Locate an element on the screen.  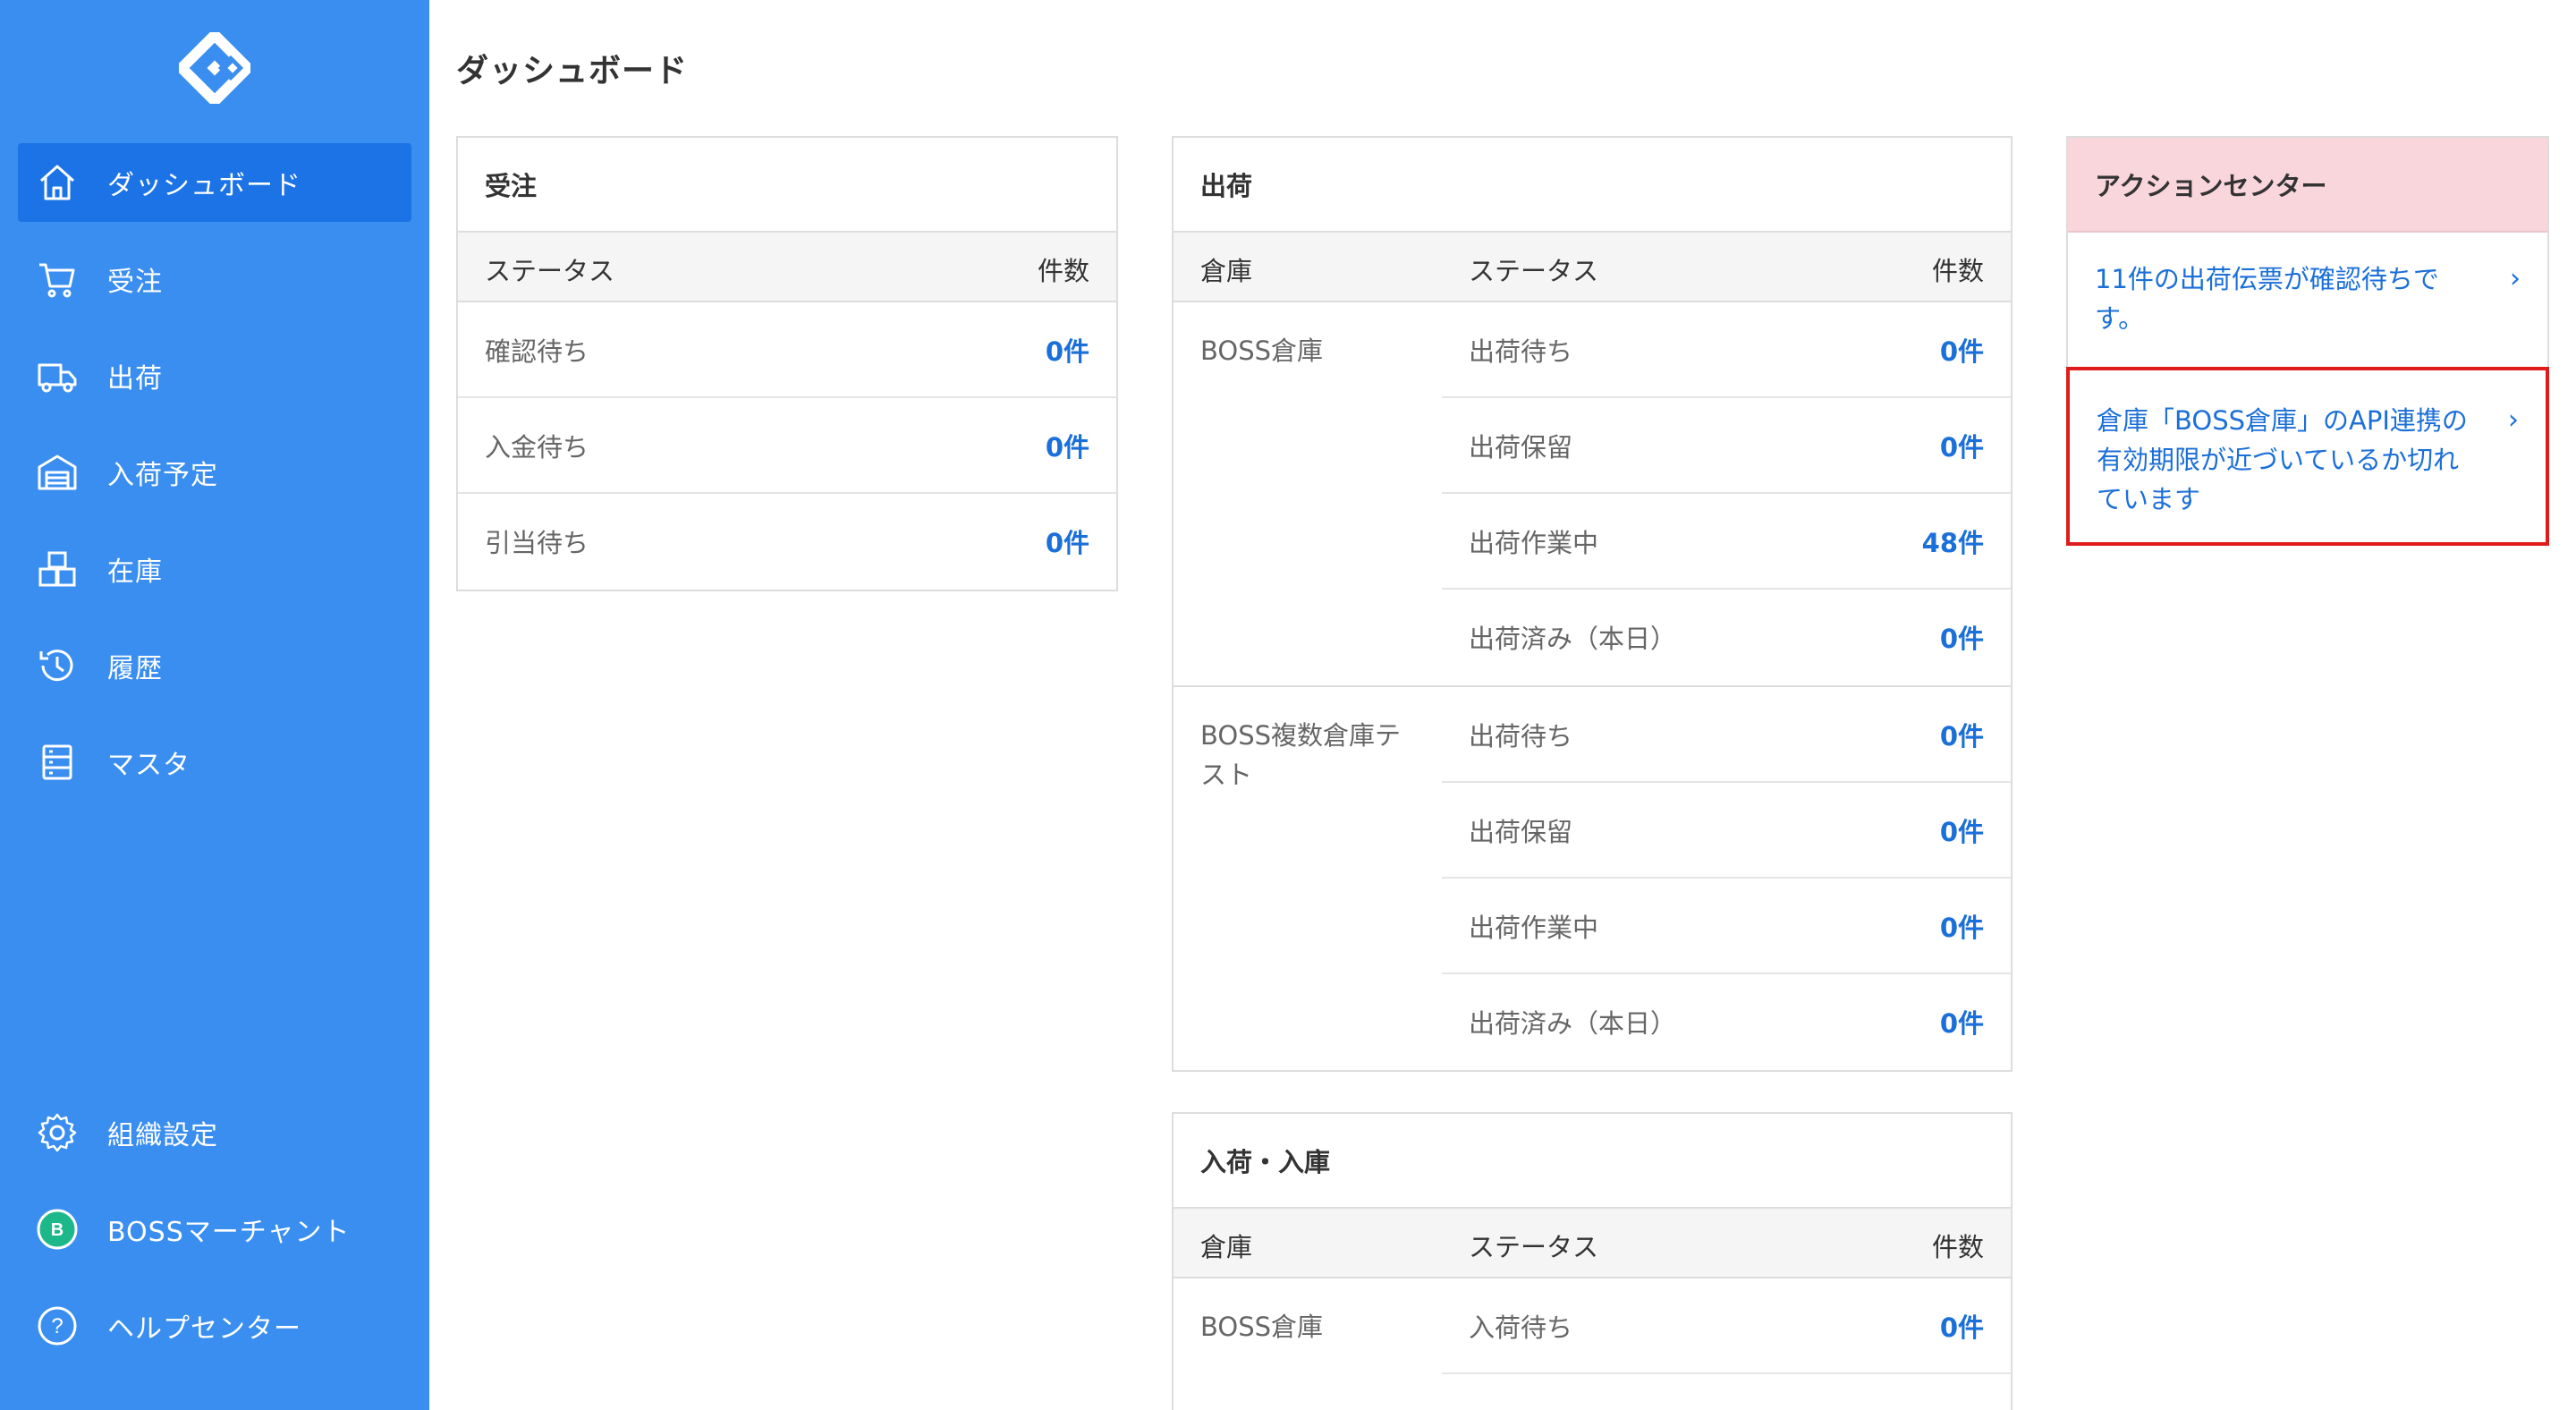
action-item-pending-slips: 11件の出荷伝票が確認待ちです。 › is located at coordinates (2307, 299).